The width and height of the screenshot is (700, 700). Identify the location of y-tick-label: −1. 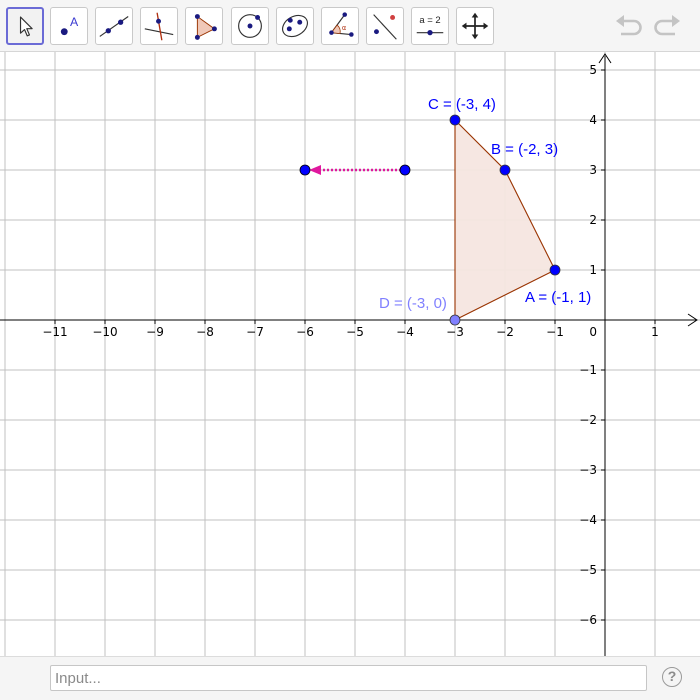
(588, 370).